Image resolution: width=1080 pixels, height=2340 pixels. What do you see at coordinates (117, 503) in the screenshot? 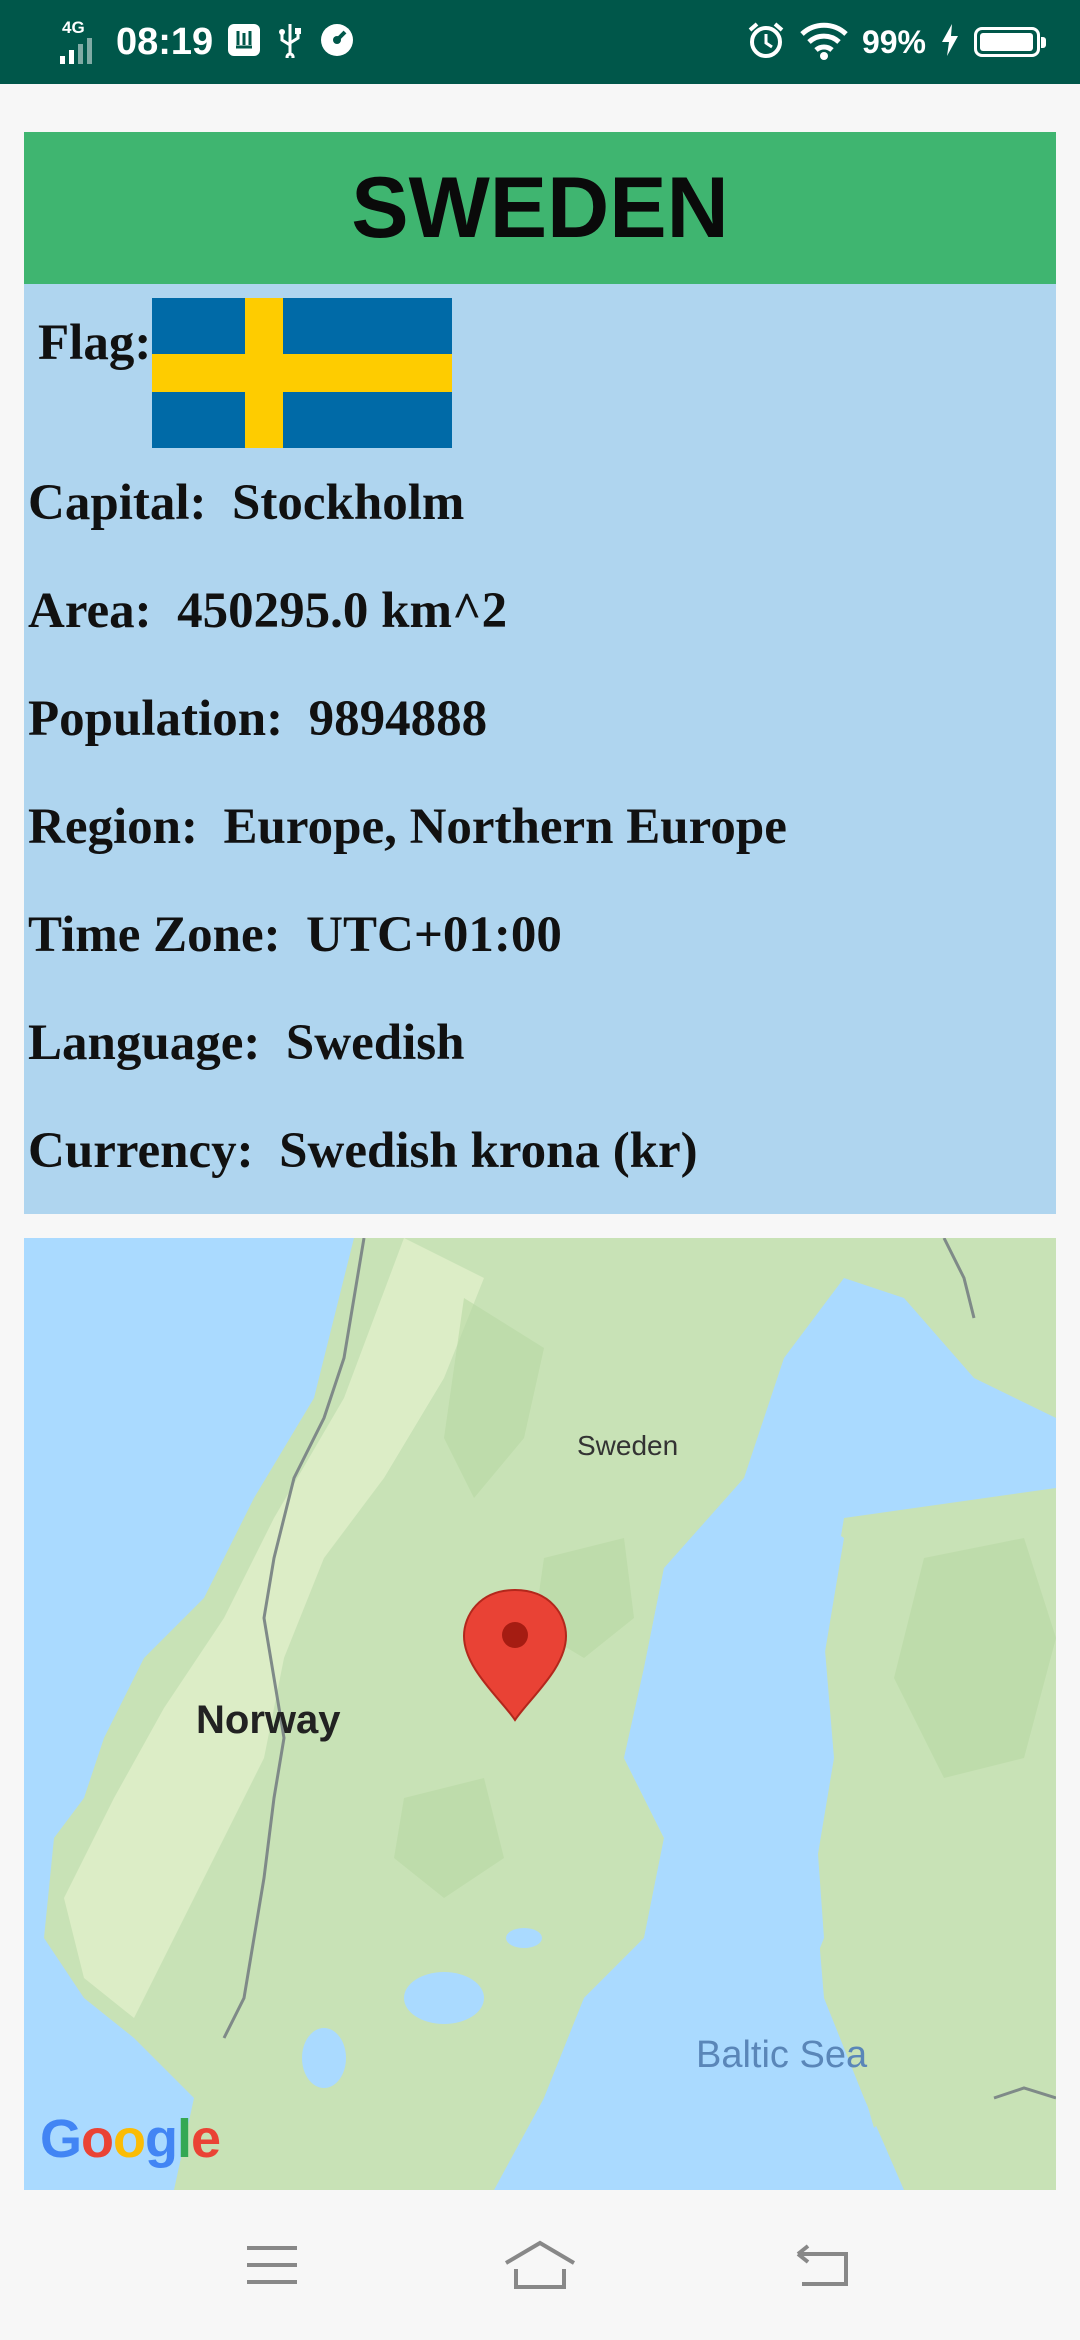
I see `detail-label: Capital:` at bounding box center [117, 503].